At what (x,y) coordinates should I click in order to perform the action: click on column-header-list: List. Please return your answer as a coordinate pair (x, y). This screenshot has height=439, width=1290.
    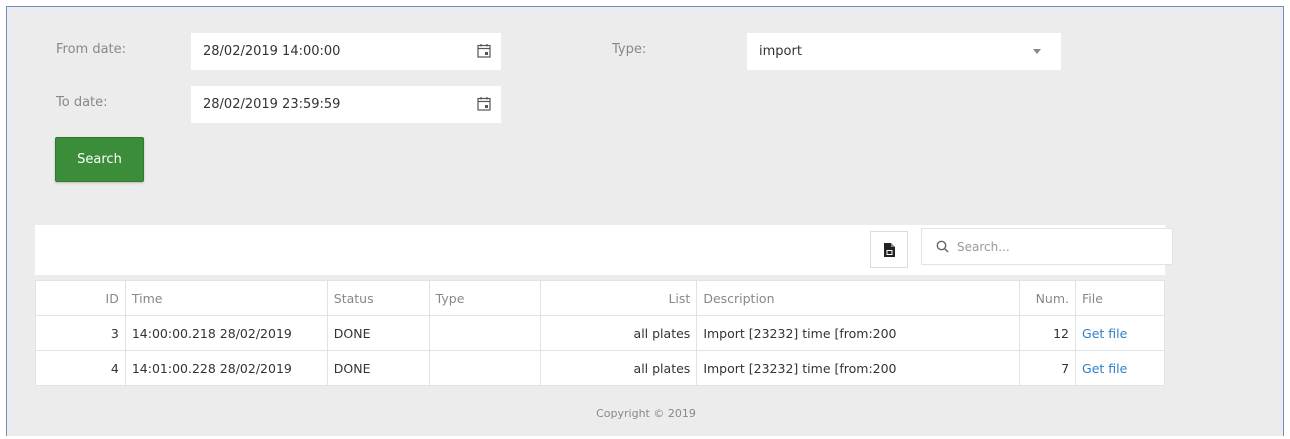
    Looking at the image, I should click on (618, 298).